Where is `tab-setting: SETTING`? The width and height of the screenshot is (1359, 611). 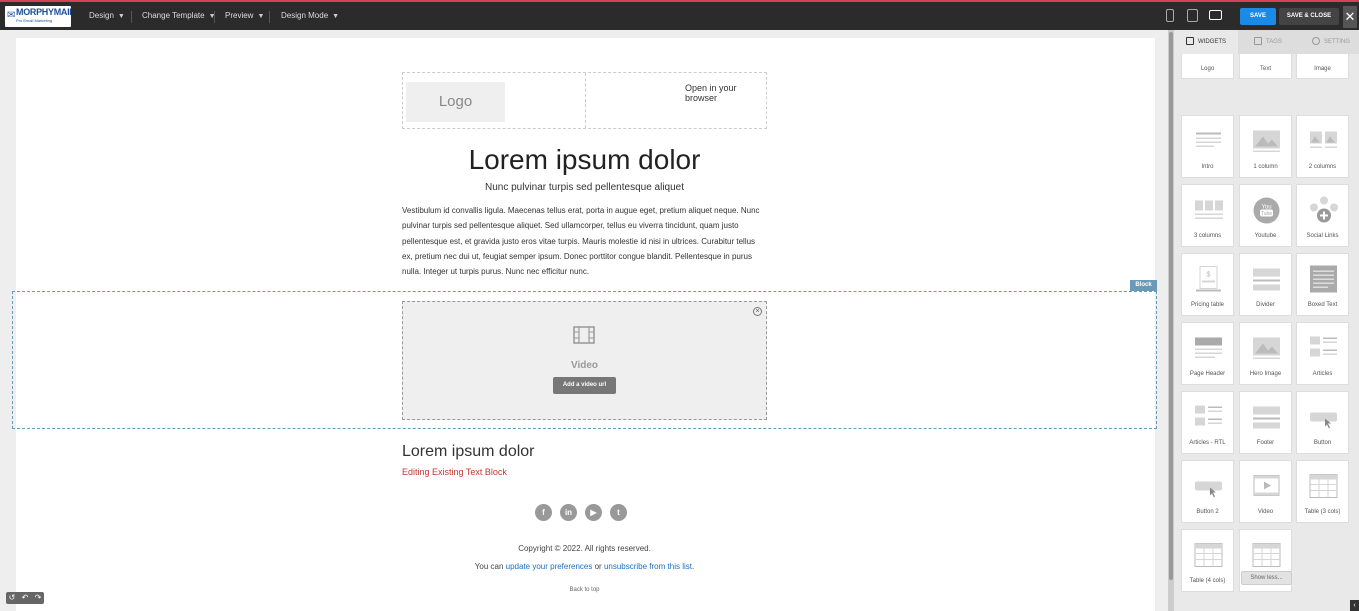
tab-setting: SETTING is located at coordinates (1335, 42).